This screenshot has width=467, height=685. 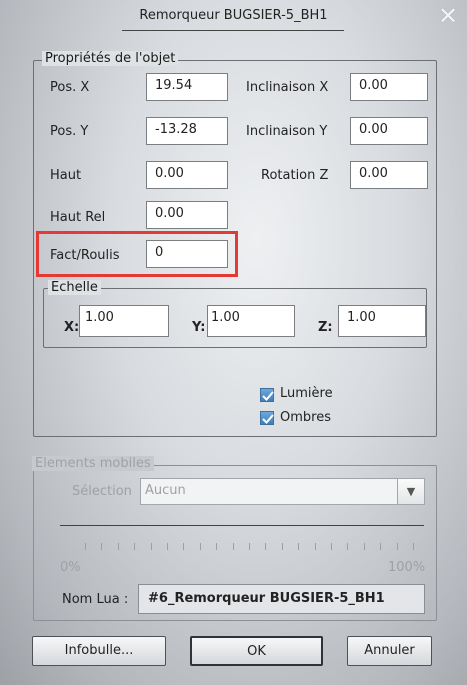 What do you see at coordinates (389, 175) in the screenshot?
I see `rotation-z-field: 0.00` at bounding box center [389, 175].